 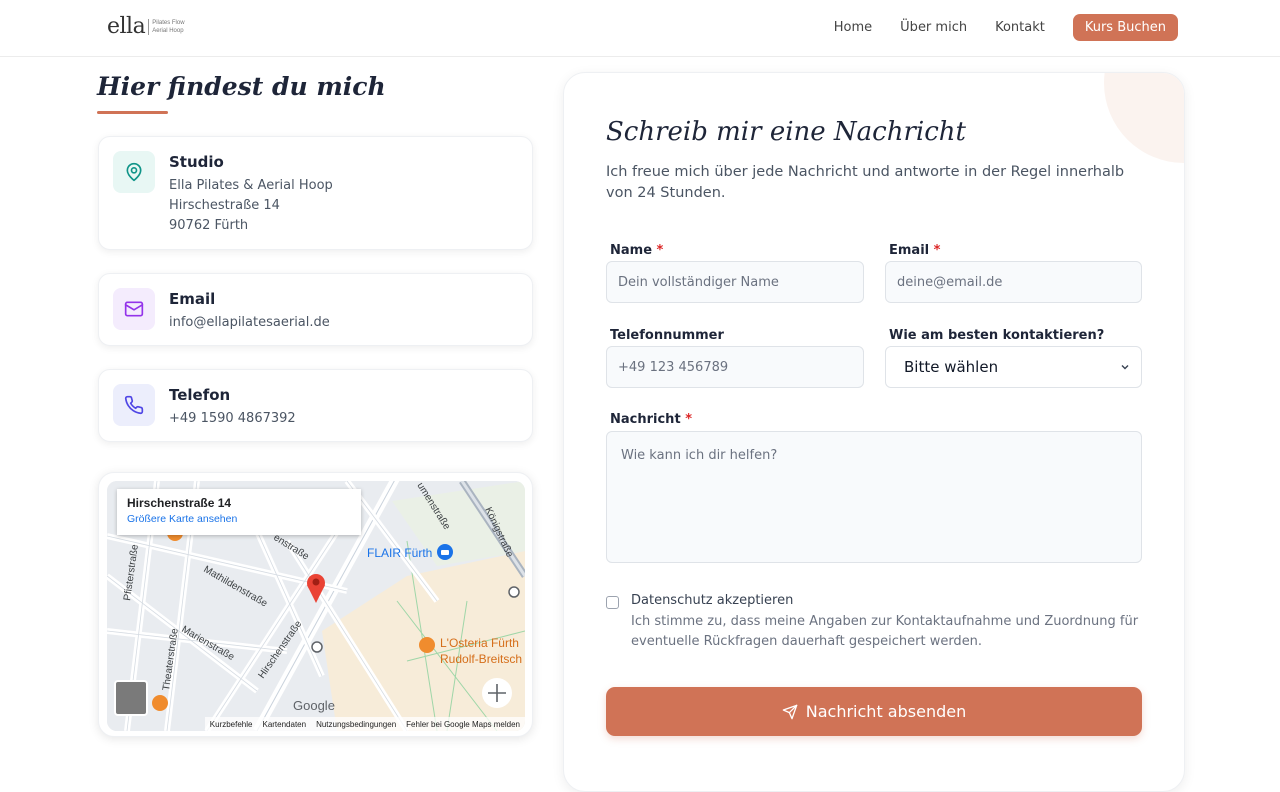 What do you see at coordinates (1144, 118) in the screenshot?
I see `decorative-blob` at bounding box center [1144, 118].